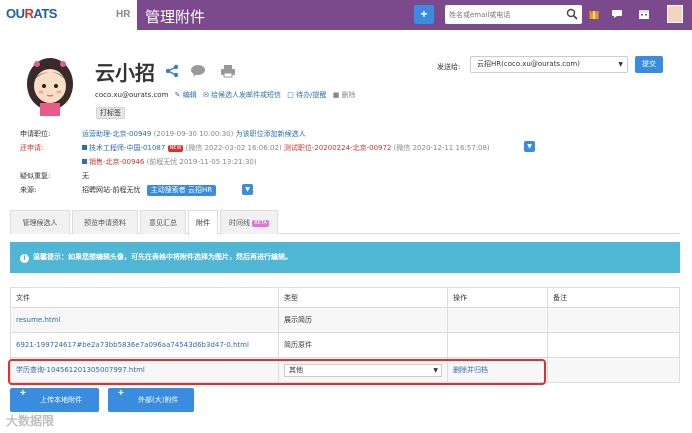  I want to click on tip-alert: i 温馨提示：如果您想编辑头像，可先在表格中将附件选择为图片，然后再进行编辑。, so click(345, 257).